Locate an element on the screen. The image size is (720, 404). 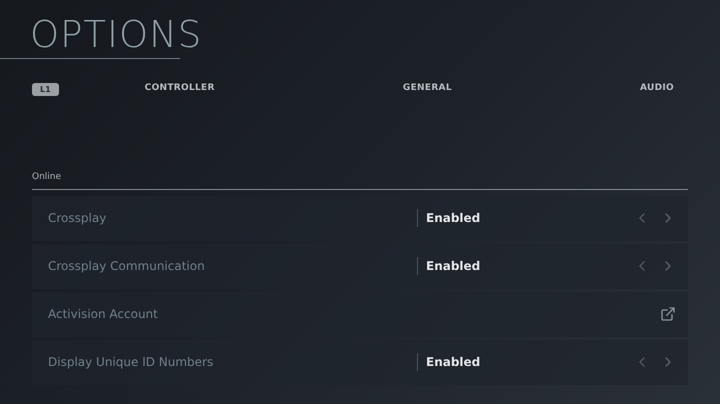
setting-label: Display Unique ID Numbers is located at coordinates (131, 362).